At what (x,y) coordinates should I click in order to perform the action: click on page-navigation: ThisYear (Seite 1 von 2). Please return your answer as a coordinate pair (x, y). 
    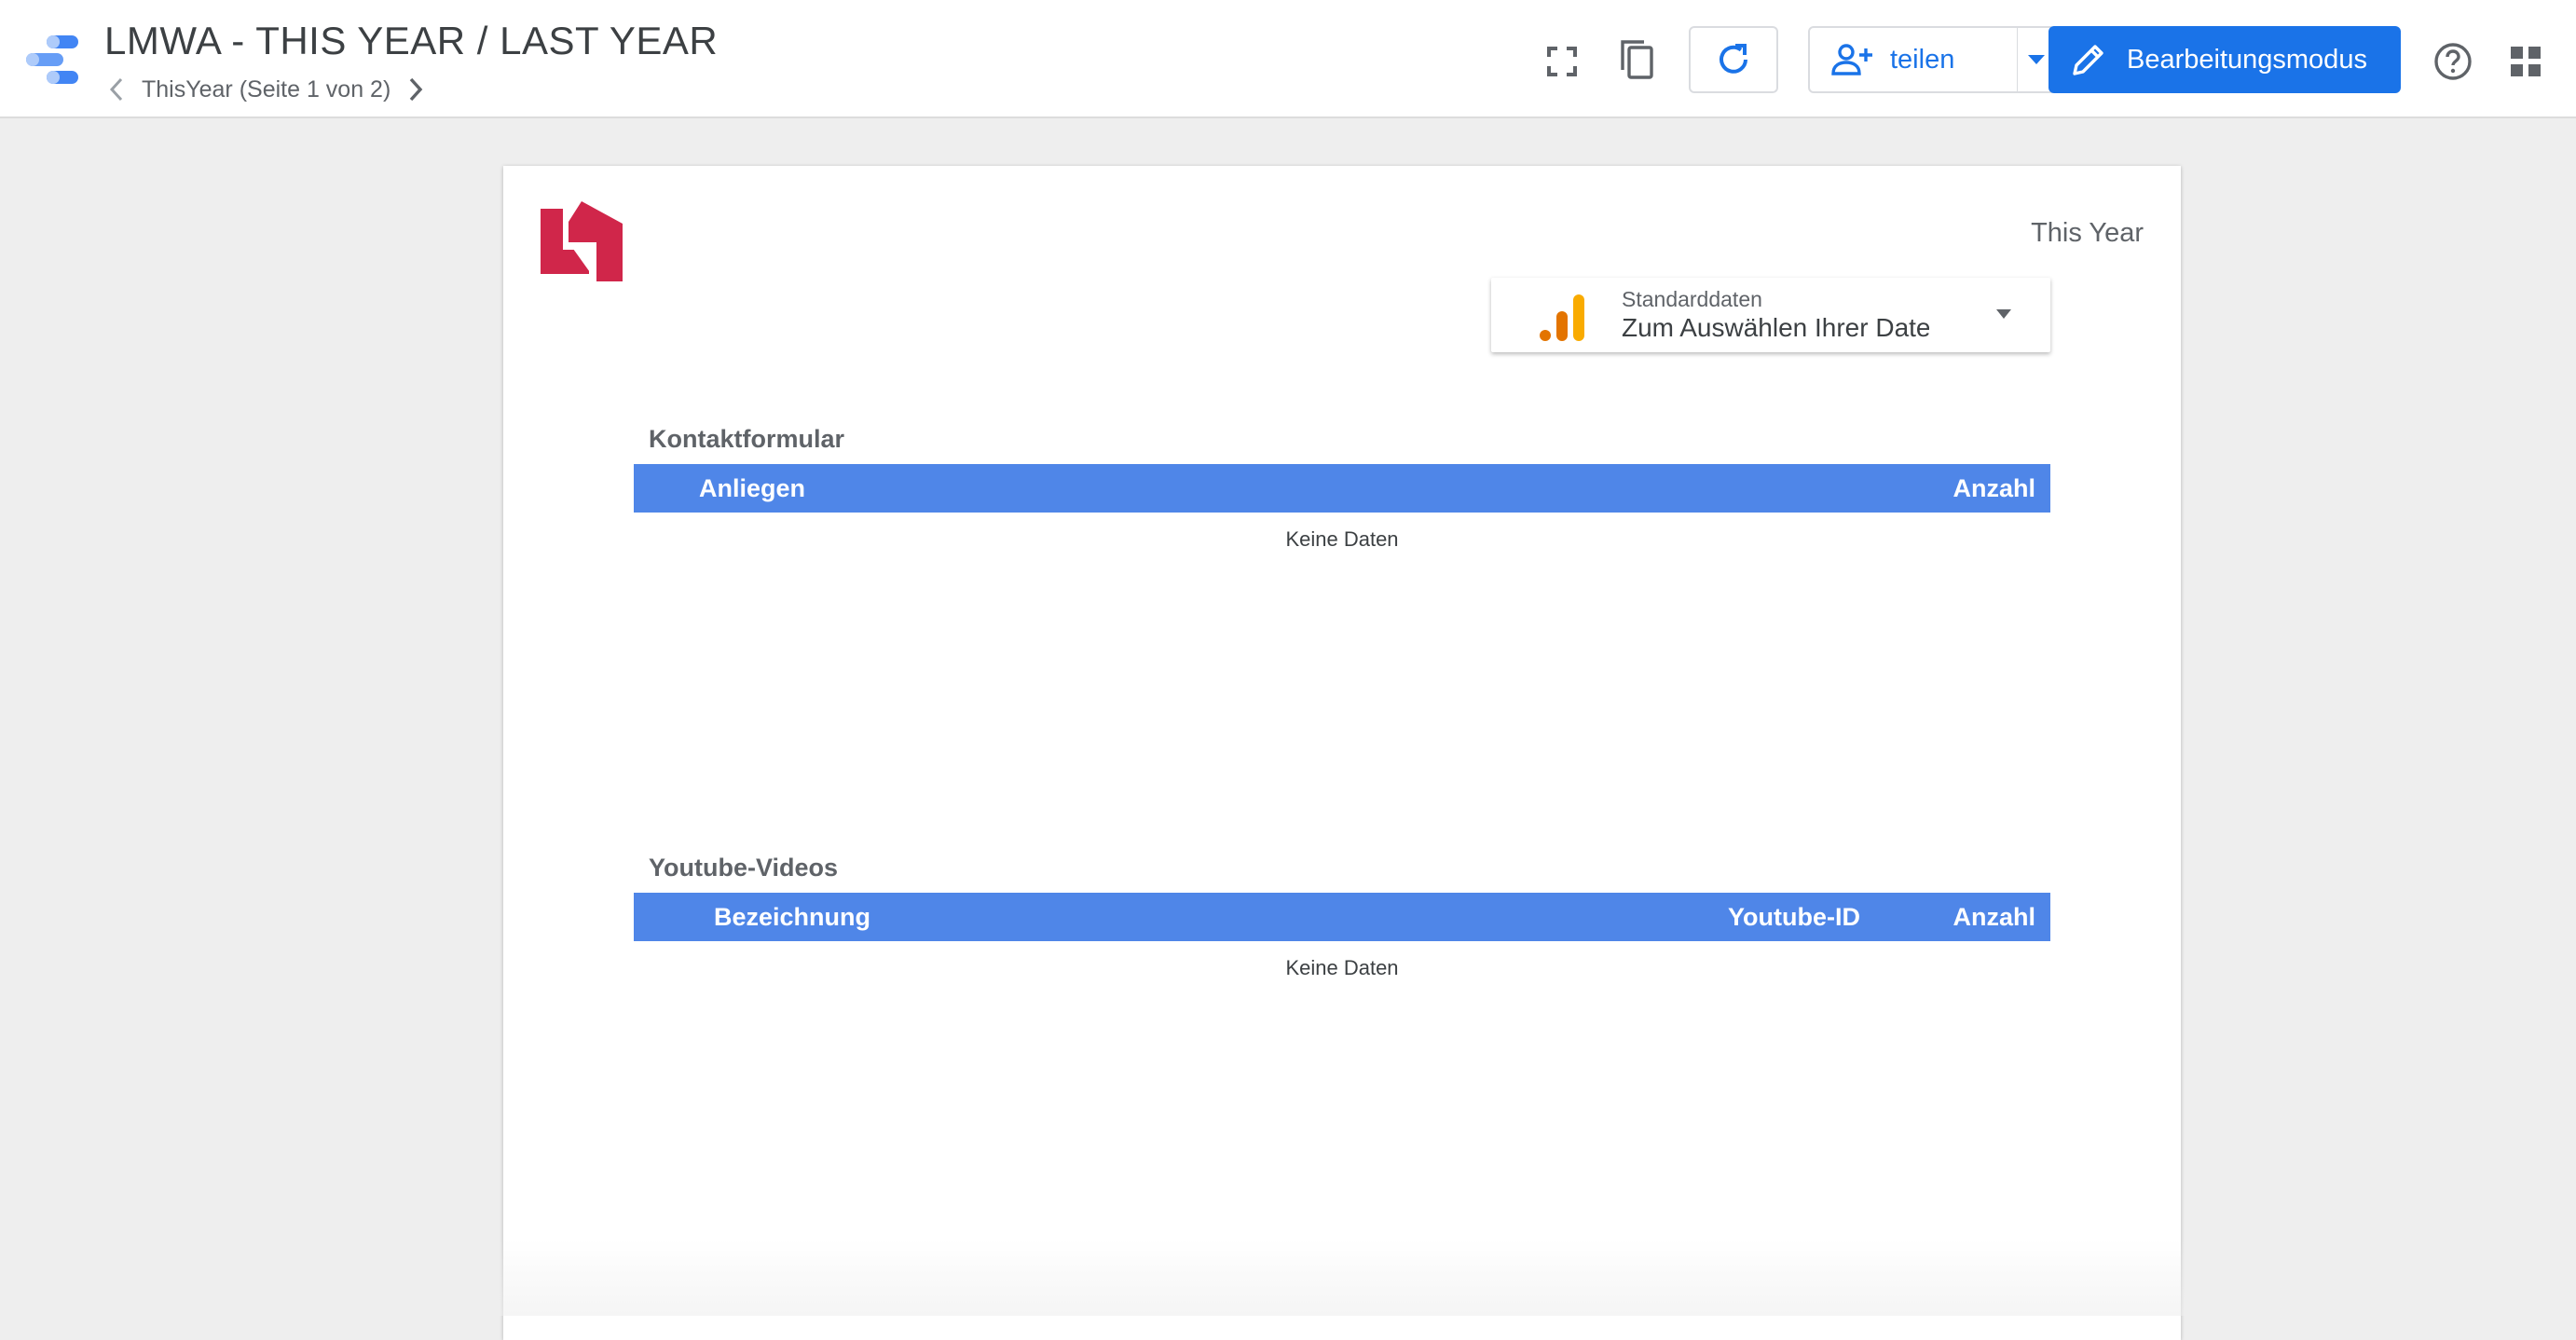
    Looking at the image, I should click on (266, 89).